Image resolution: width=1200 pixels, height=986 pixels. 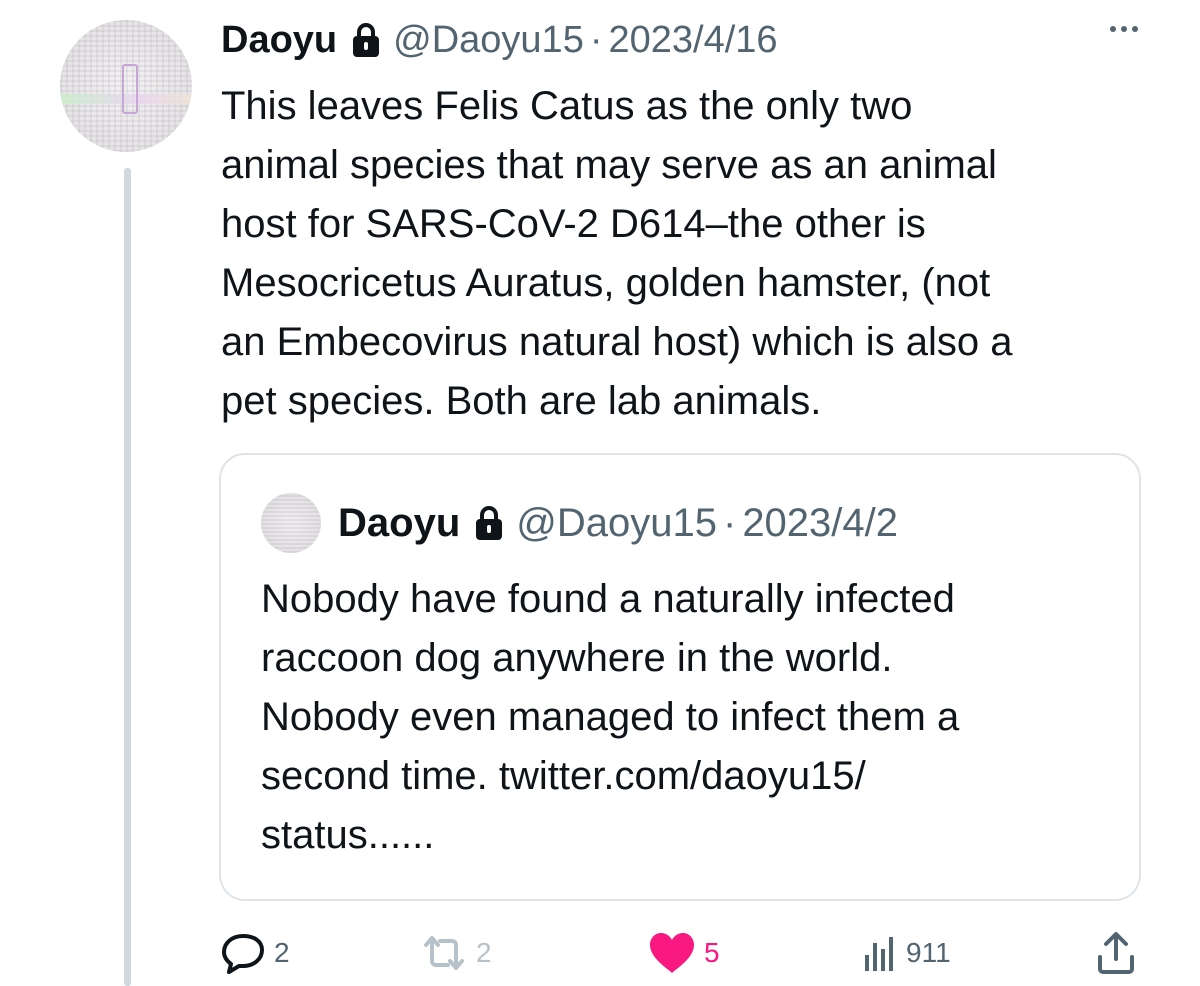 I want to click on views-button: 911, so click(x=906, y=953).